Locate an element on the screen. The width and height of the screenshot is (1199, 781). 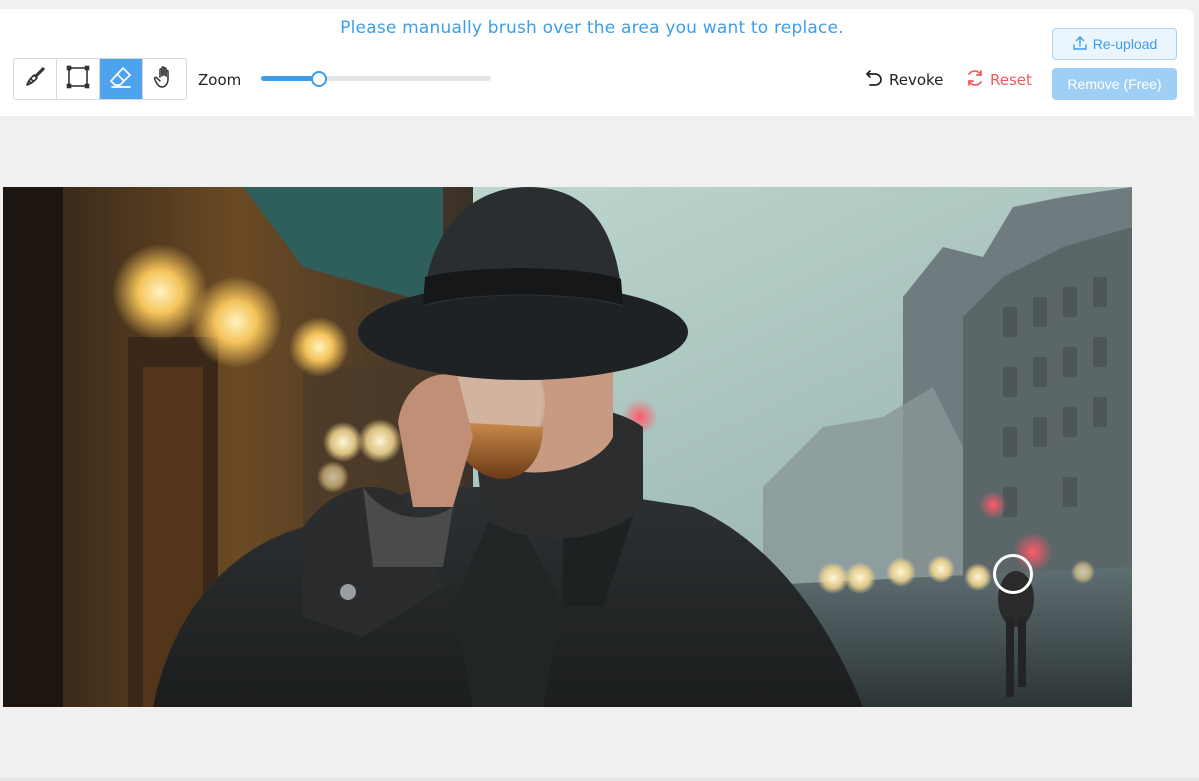
revoke-button: Revoke is located at coordinates (903, 80).